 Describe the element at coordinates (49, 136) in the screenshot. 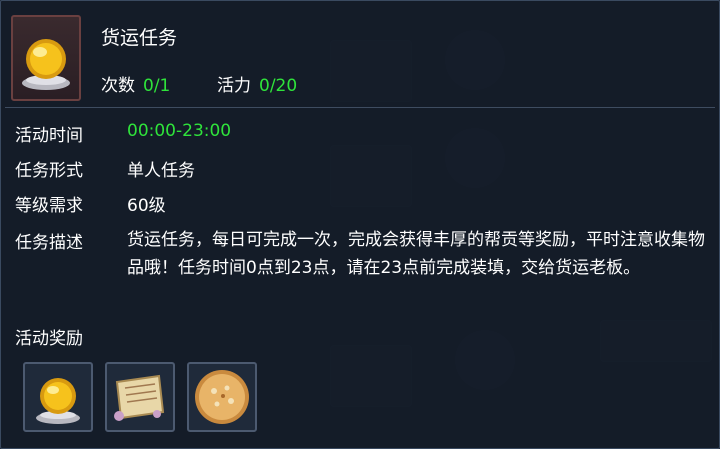

I see `time-label: 活动时间` at that location.